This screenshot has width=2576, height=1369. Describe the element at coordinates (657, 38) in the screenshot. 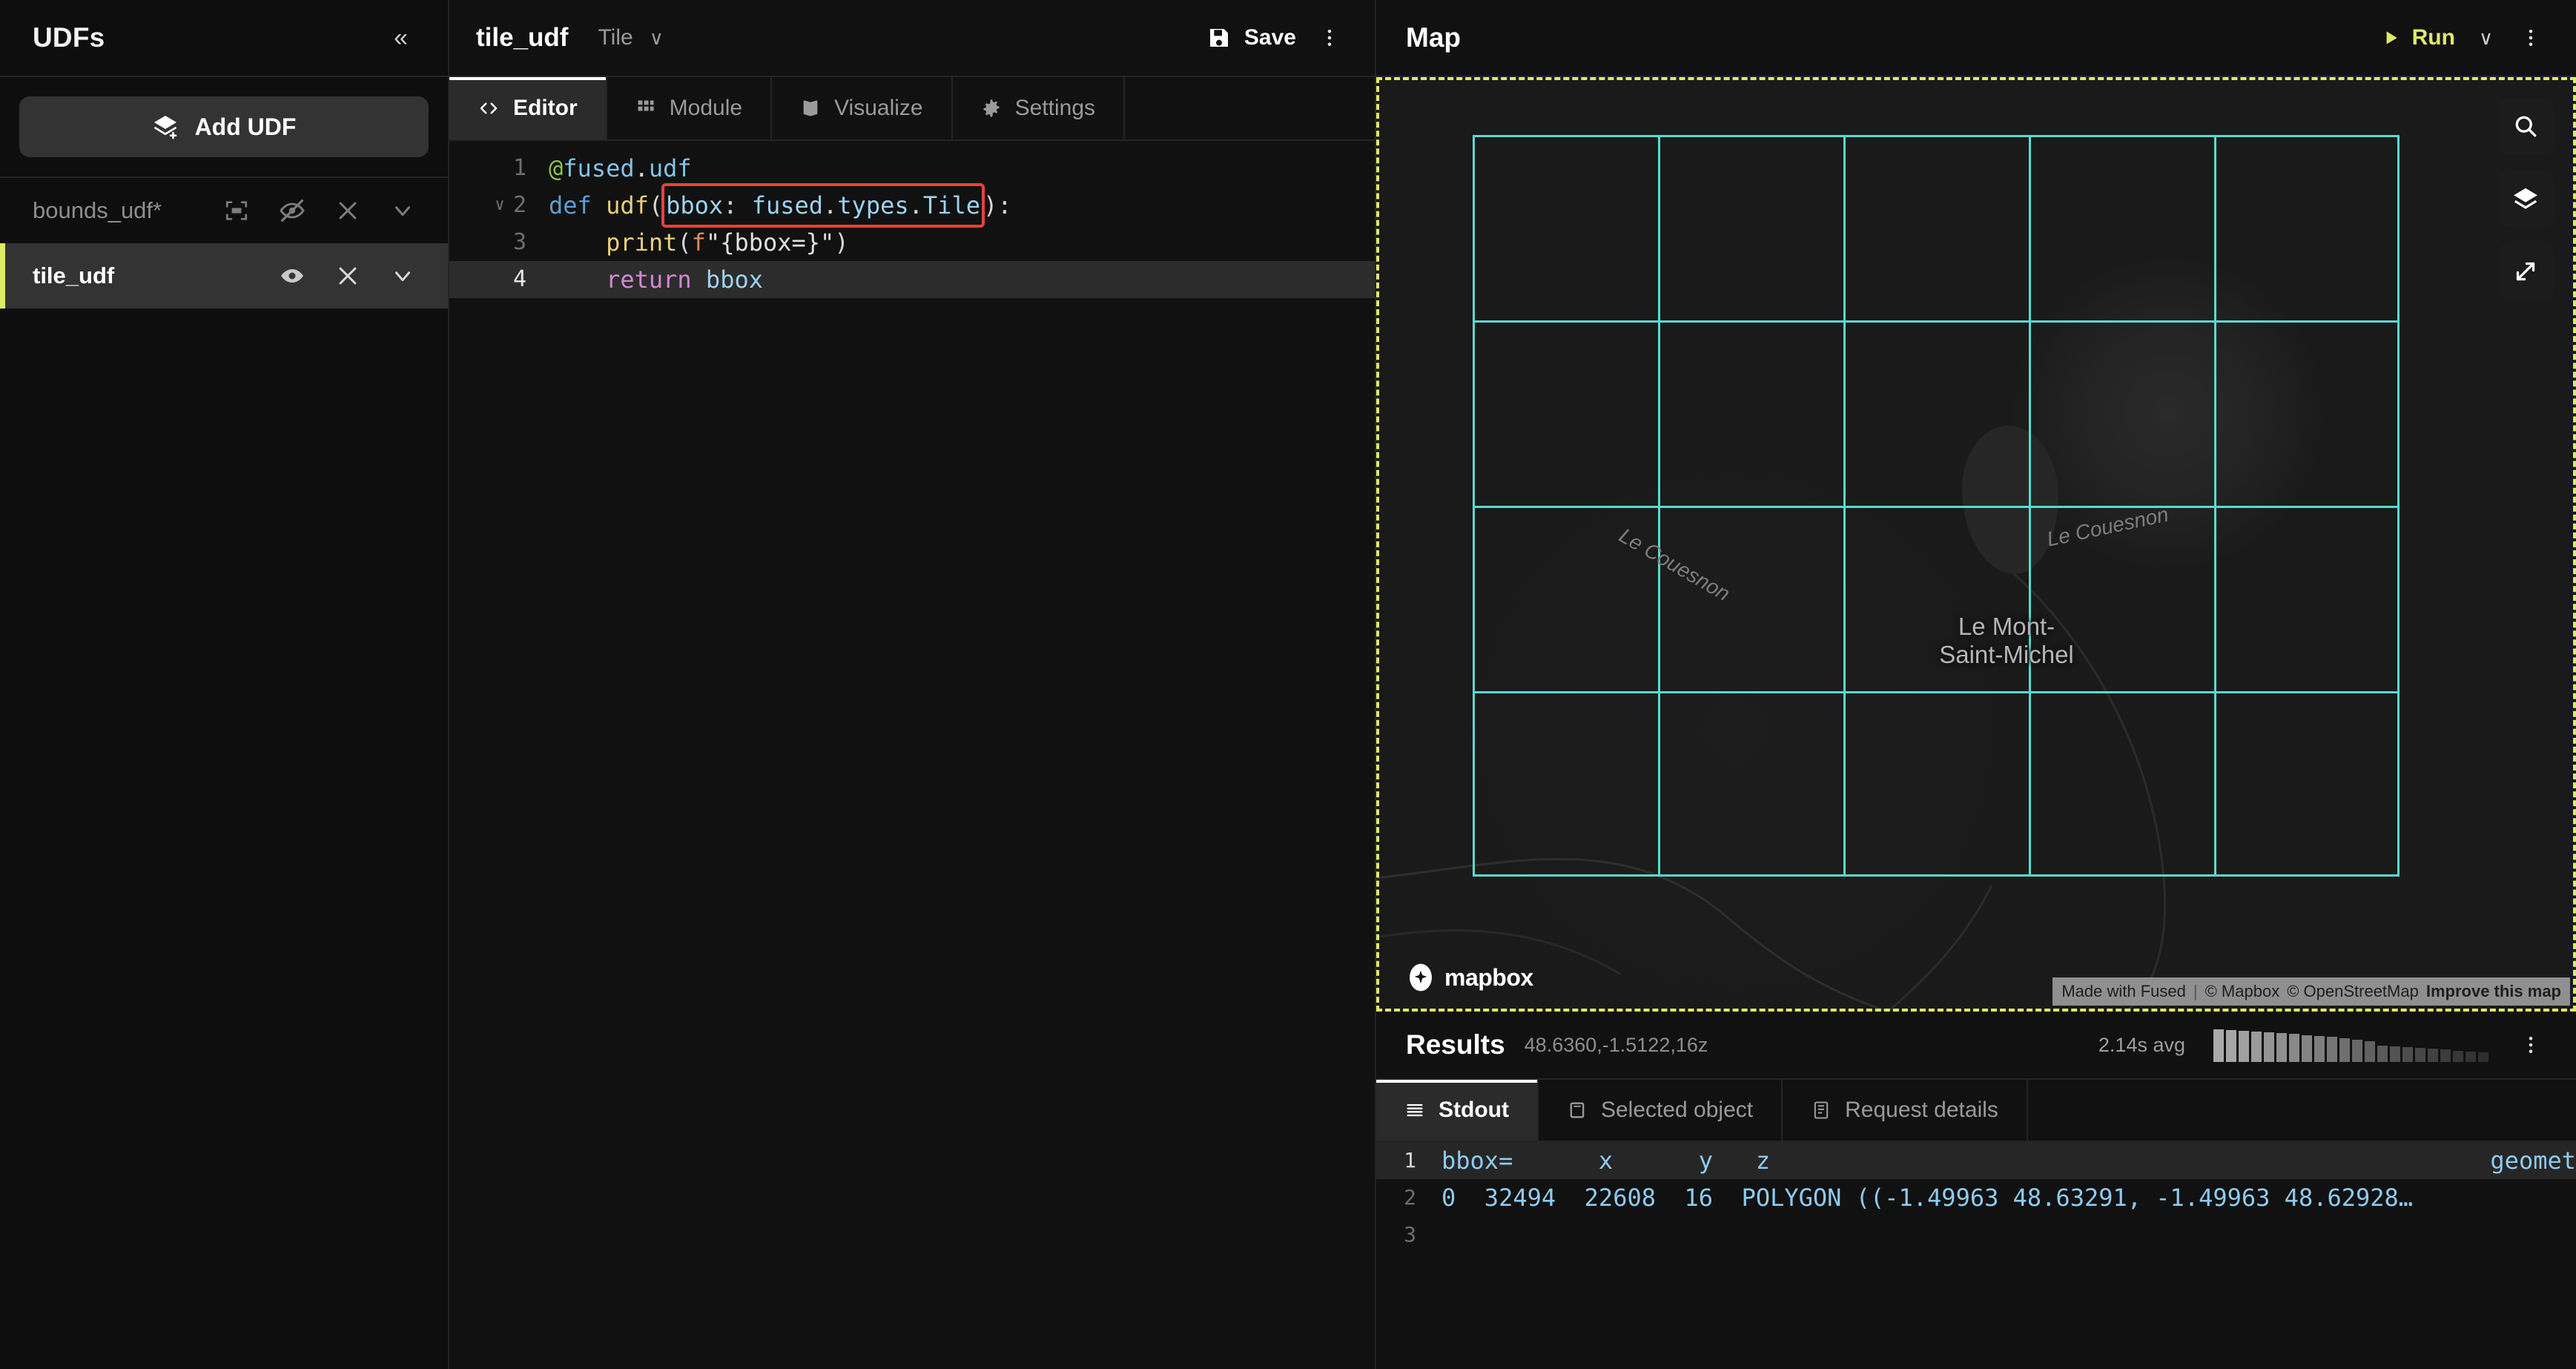

I see `chevron-down-icon: ∨` at that location.